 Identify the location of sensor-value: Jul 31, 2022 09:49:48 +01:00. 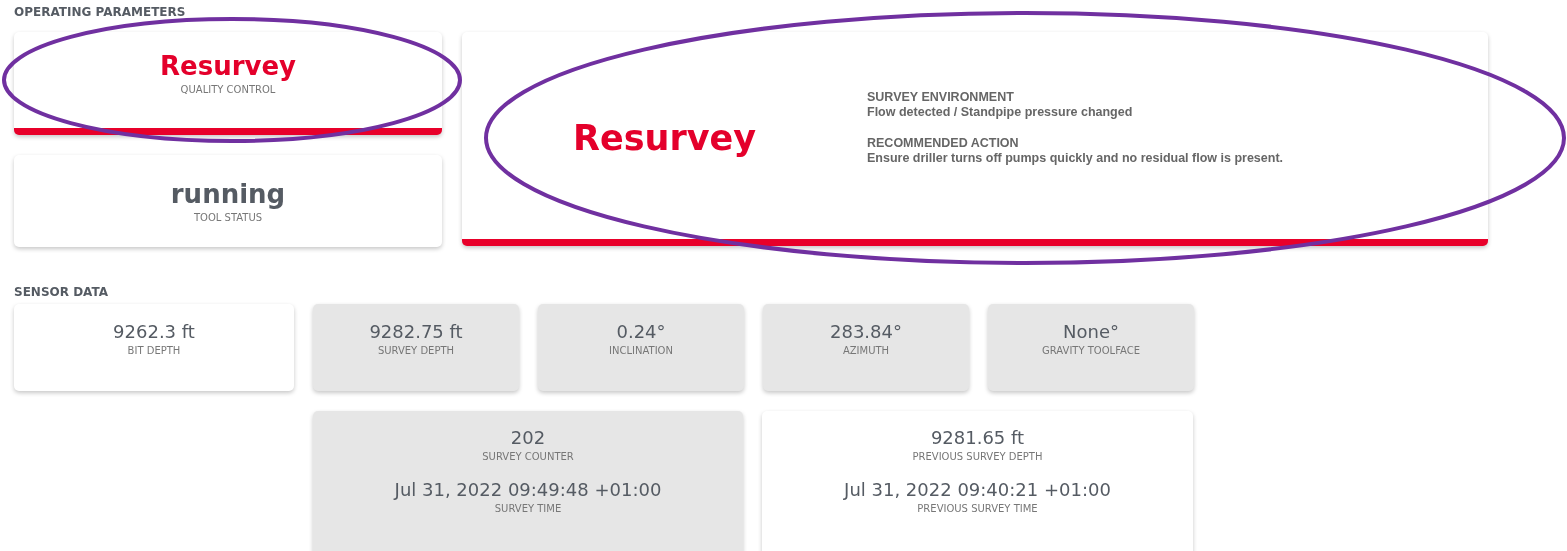
(528, 489).